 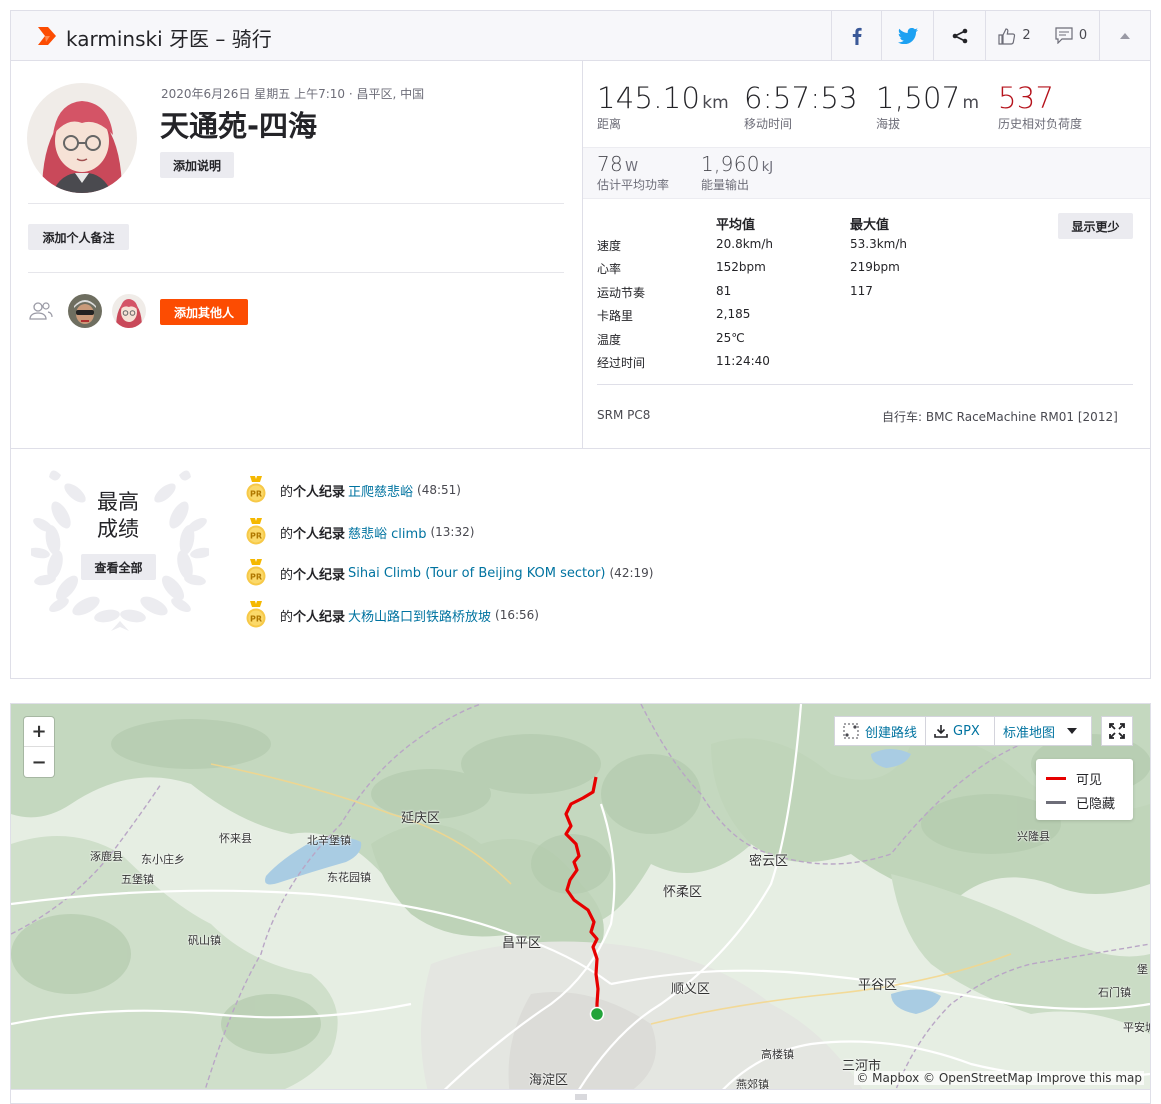 What do you see at coordinates (439, 490) in the screenshot?
I see `pr-time: (48:51)` at bounding box center [439, 490].